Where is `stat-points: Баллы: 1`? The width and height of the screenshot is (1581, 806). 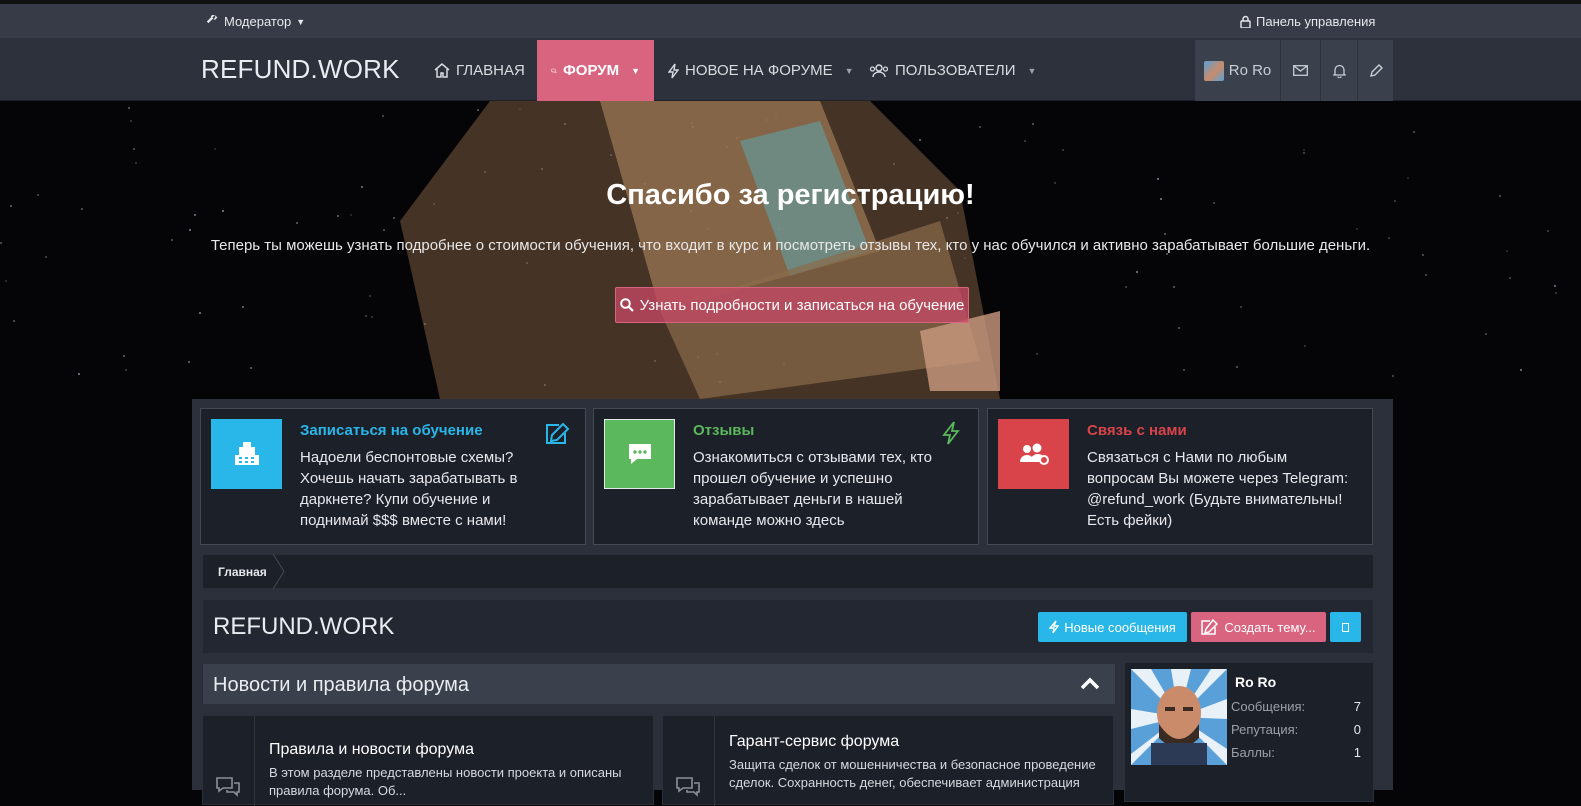 stat-points: Баллы: 1 is located at coordinates (1296, 752).